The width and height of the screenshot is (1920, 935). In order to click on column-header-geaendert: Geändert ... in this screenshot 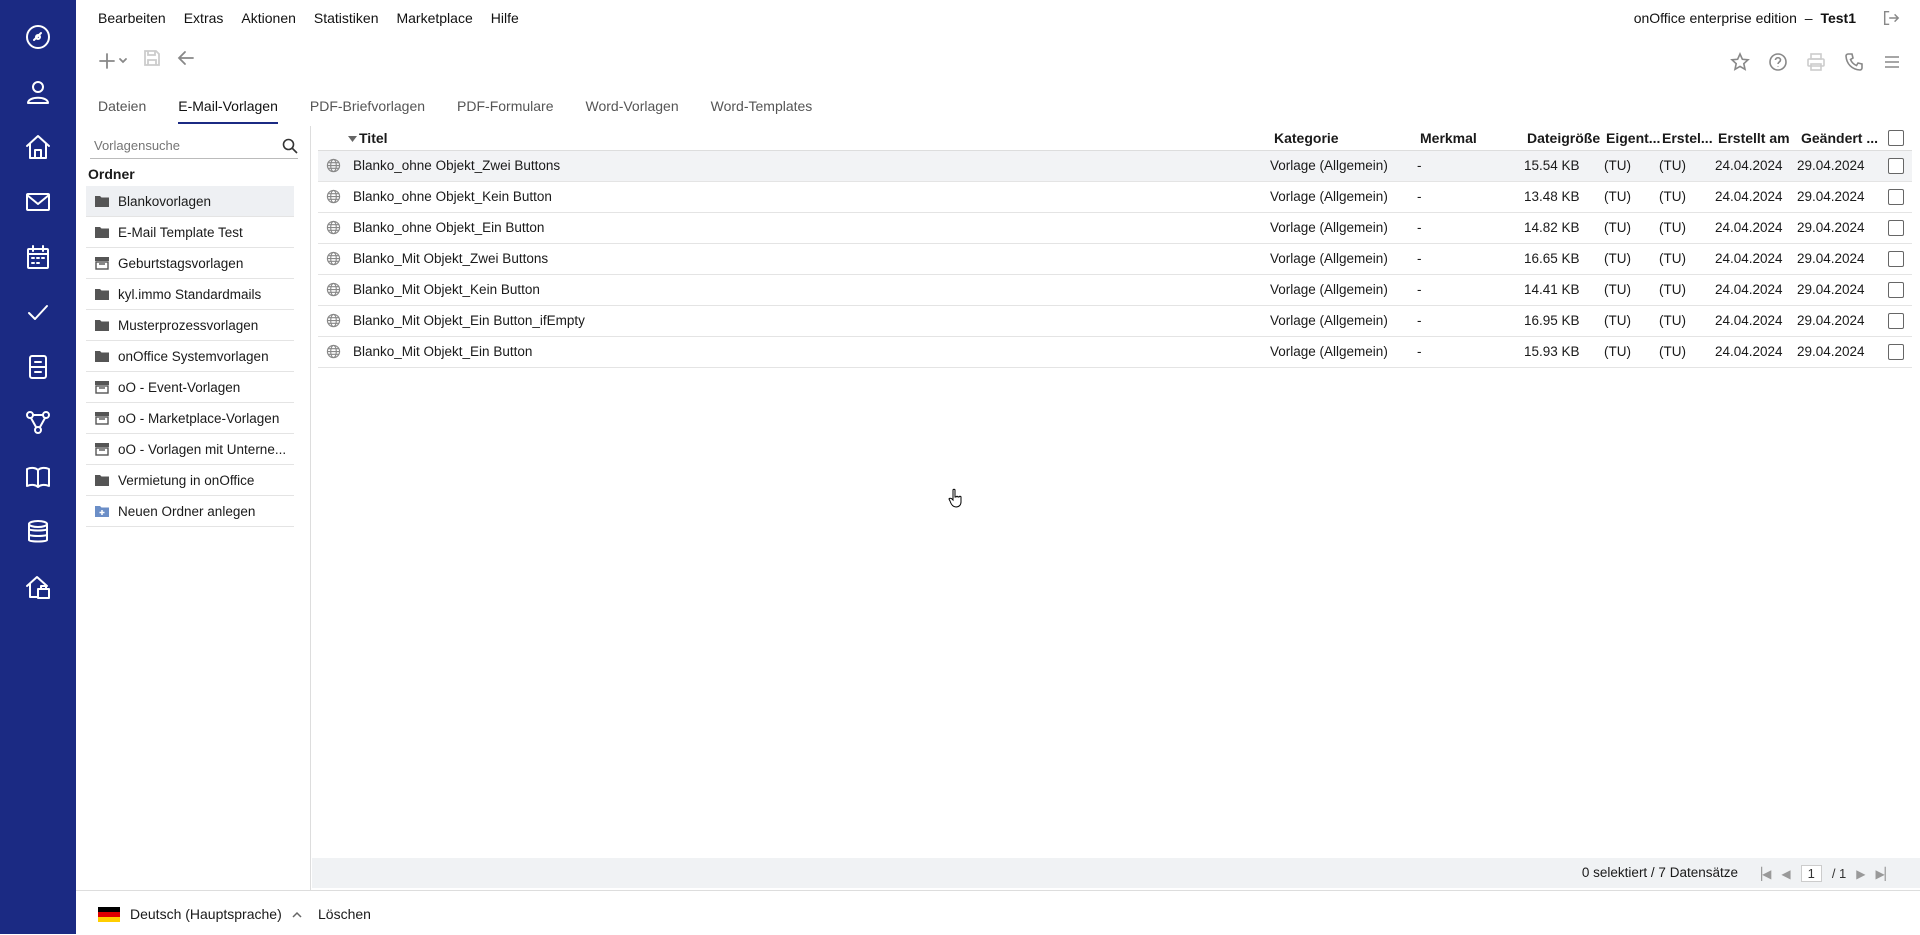, I will do `click(1839, 138)`.